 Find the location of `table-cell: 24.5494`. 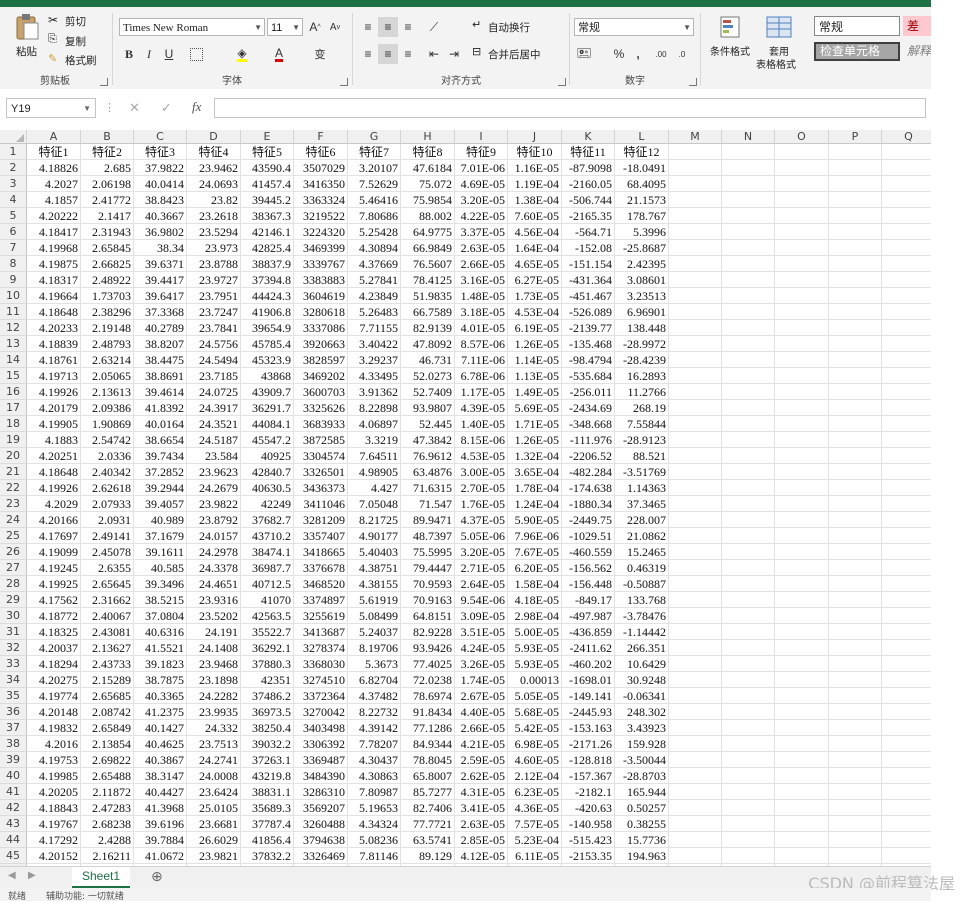

table-cell: 24.5494 is located at coordinates (214, 360).